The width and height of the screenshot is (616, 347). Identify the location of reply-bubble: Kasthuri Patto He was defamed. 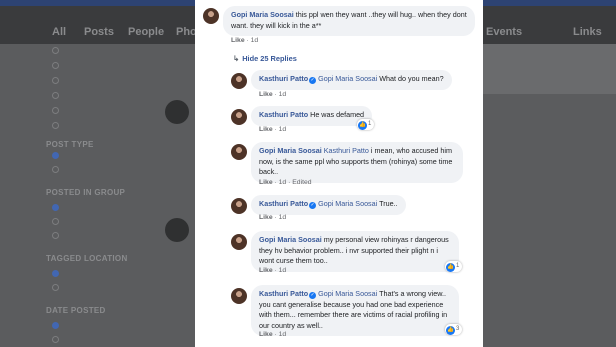
(312, 116).